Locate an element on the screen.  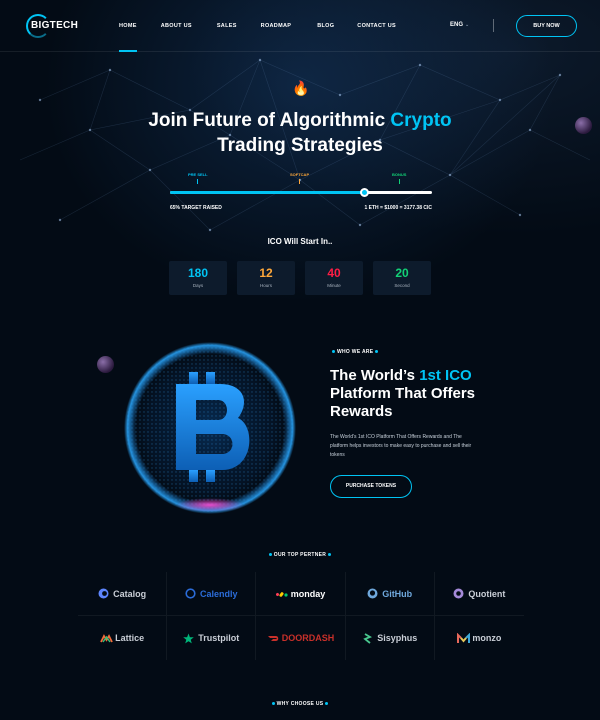
nav-blog: BLOG is located at coordinates (325, 26).